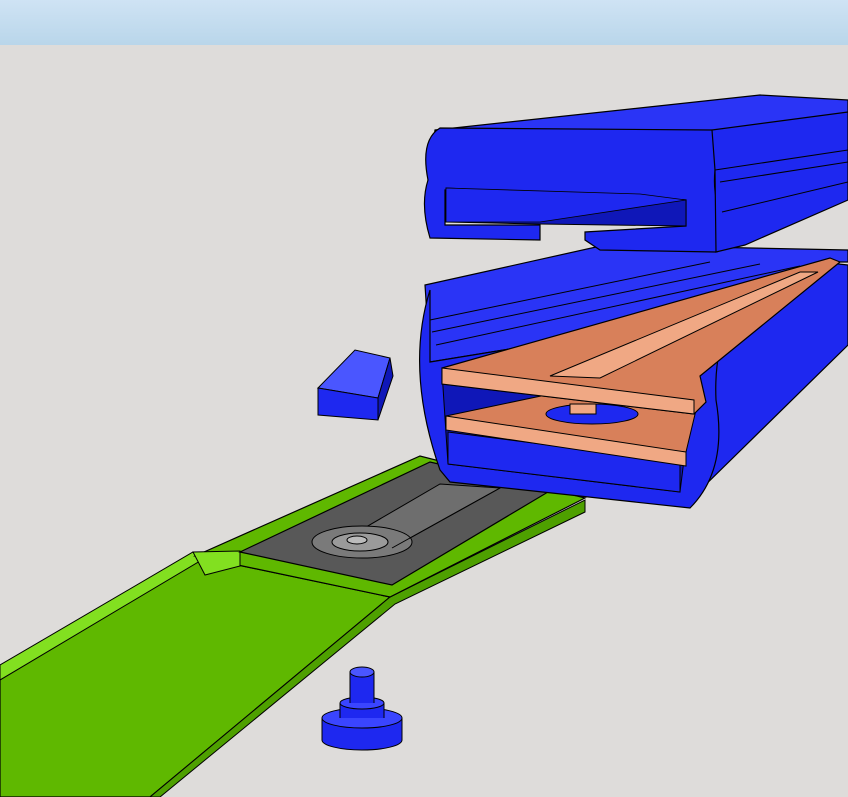  Describe the element at coordinates (357, 540) in the screenshot. I see `plate-hole` at that location.